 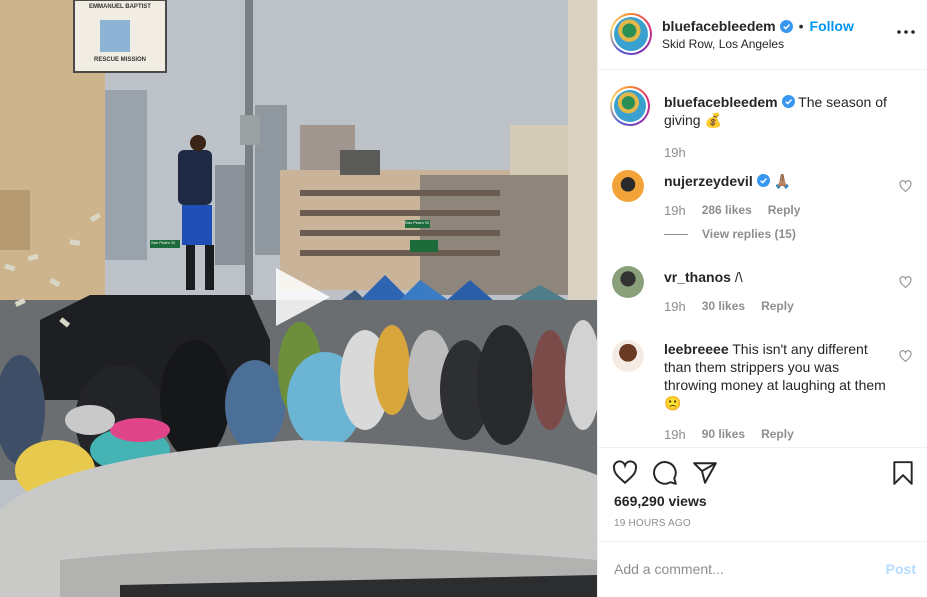 I want to click on comment-username: leebreeee, so click(x=696, y=349).